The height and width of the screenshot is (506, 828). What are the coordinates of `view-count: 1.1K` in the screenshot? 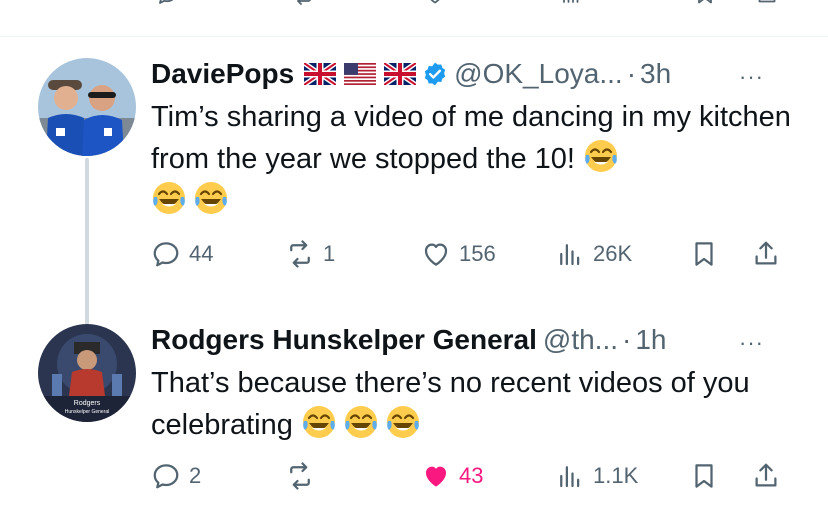 It's located at (616, 475).